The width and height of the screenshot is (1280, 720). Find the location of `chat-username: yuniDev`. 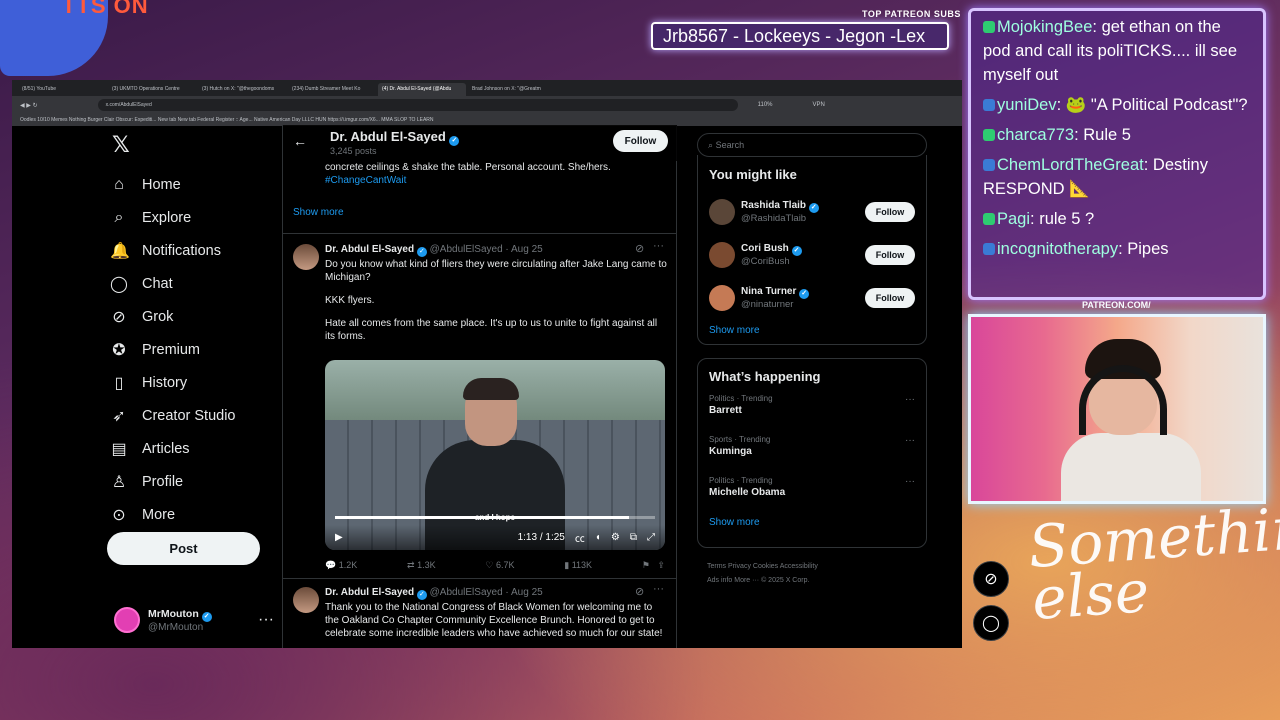

chat-username: yuniDev is located at coordinates (1027, 105).